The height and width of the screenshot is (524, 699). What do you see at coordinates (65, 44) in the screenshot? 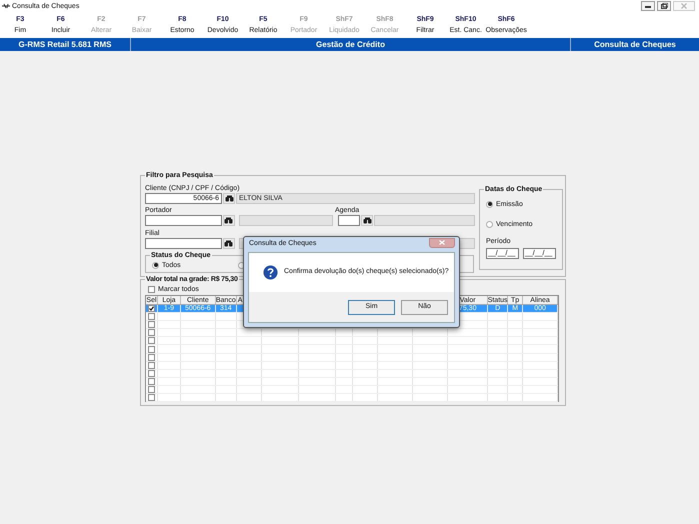
I see `product-label: G-RMS Retail 5.681 RMS` at bounding box center [65, 44].